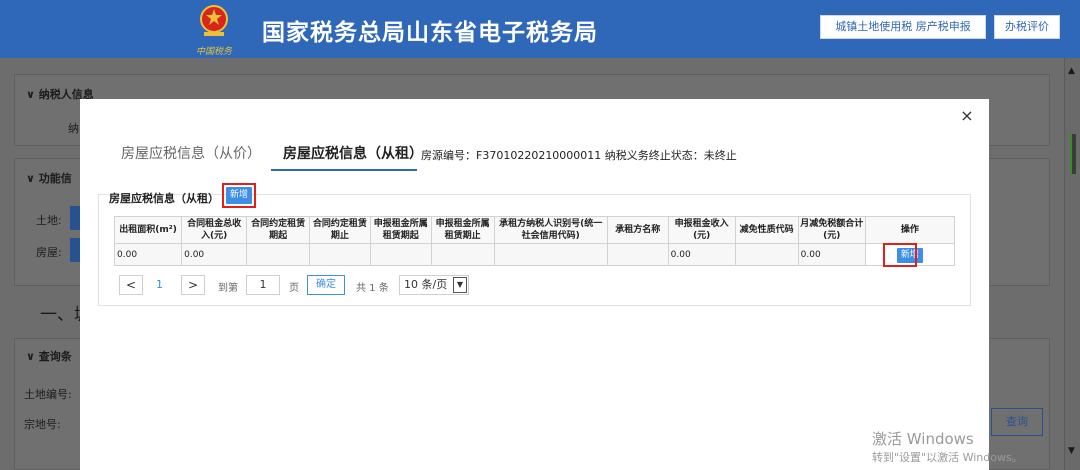 The width and height of the screenshot is (1080, 470). What do you see at coordinates (49, 356) in the screenshot?
I see `query-heading: ∨ 查询条` at bounding box center [49, 356].